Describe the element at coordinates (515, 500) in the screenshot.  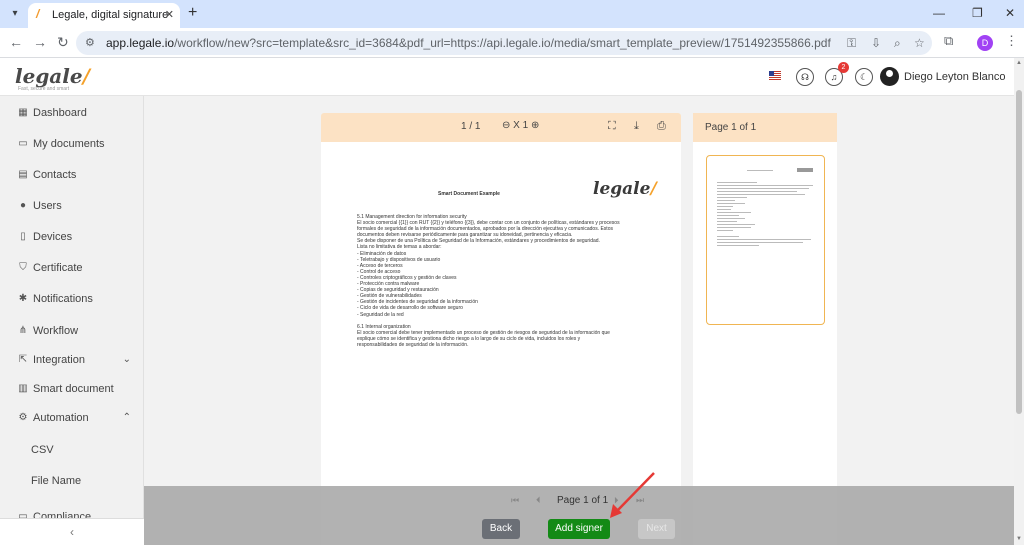
I see `first-page-icon: ⏮` at that location.